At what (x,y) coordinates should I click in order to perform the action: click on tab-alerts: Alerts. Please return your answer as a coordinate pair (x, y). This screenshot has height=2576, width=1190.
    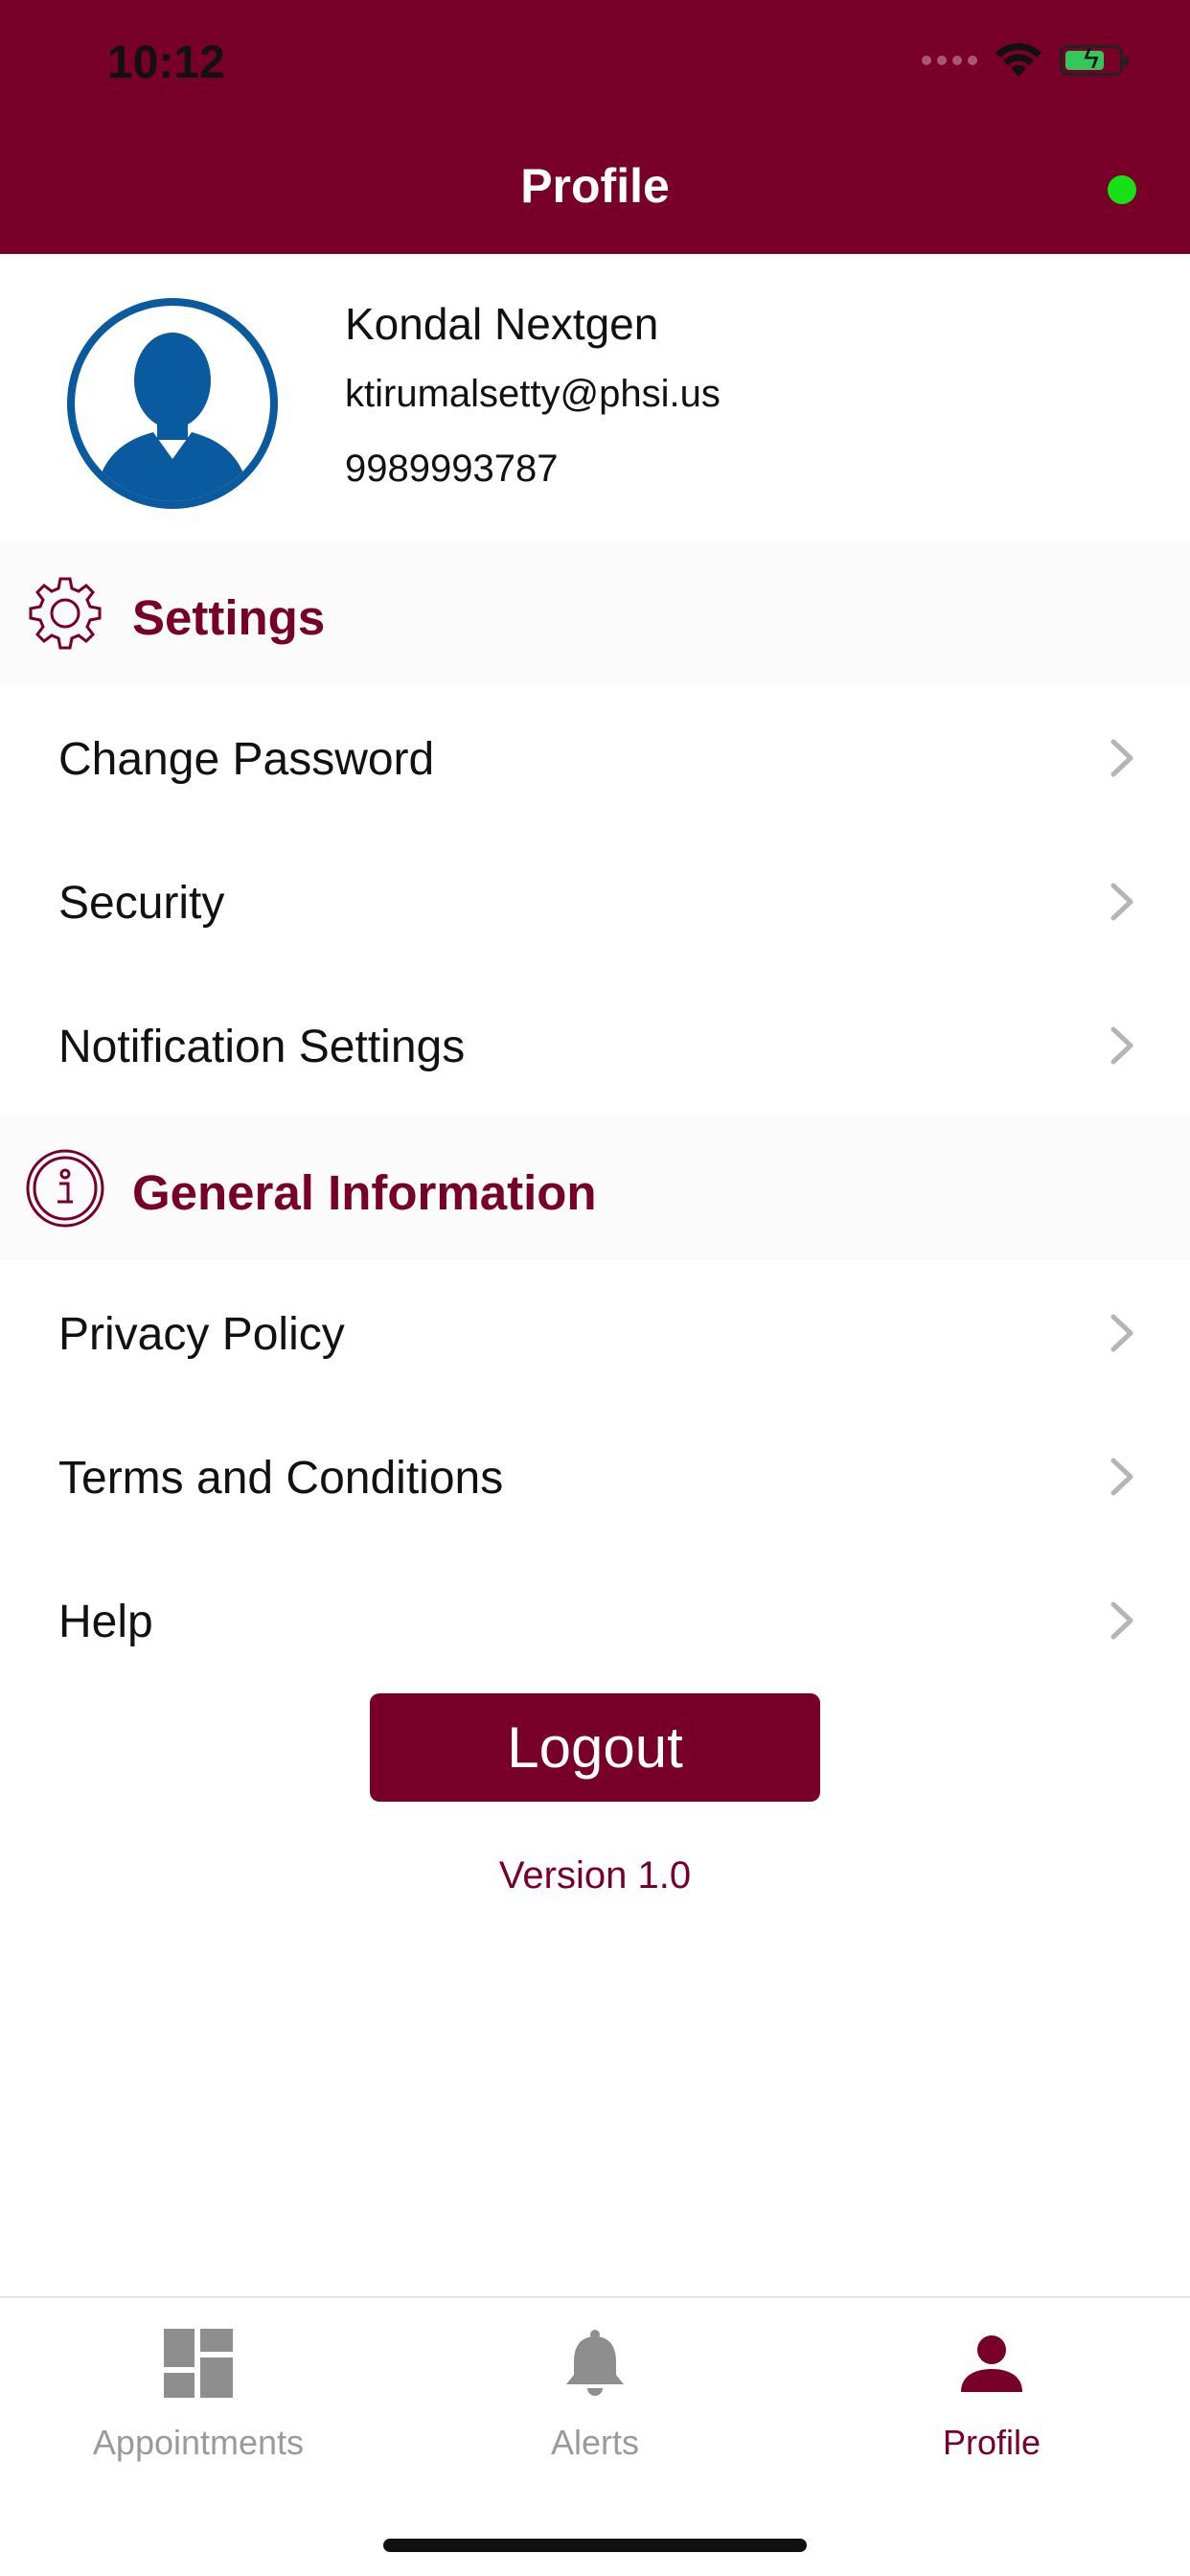
    Looking at the image, I should click on (595, 2403).